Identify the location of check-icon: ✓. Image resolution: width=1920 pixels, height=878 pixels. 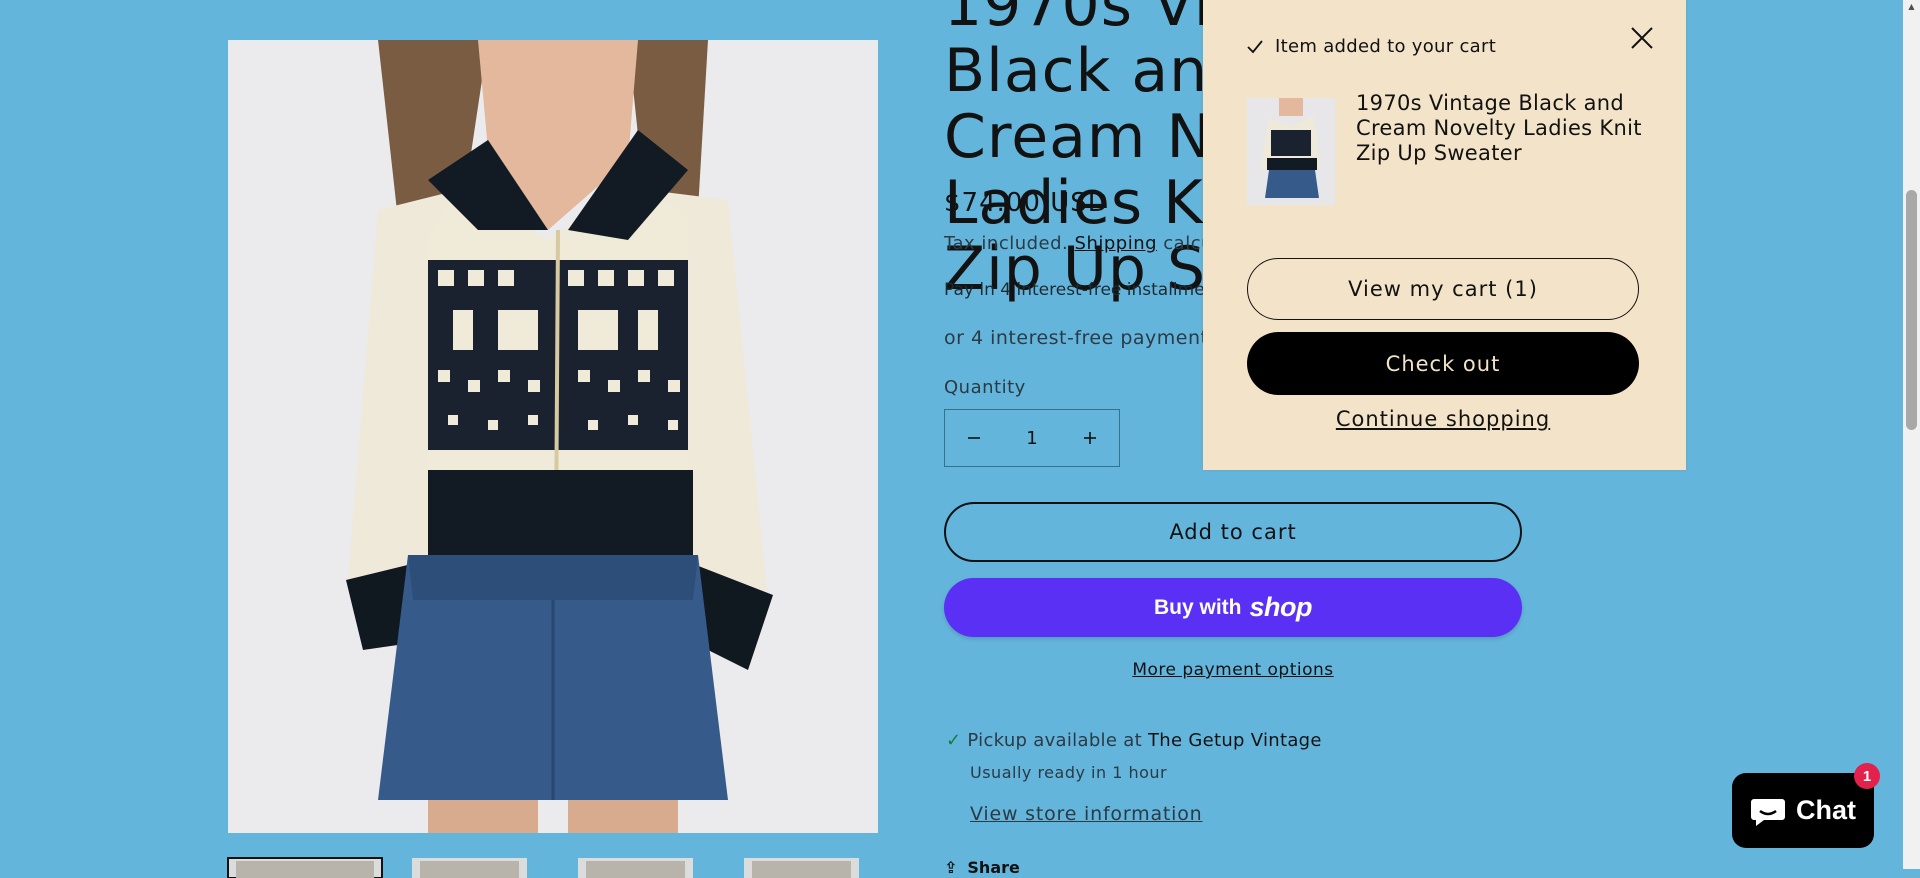
(954, 740).